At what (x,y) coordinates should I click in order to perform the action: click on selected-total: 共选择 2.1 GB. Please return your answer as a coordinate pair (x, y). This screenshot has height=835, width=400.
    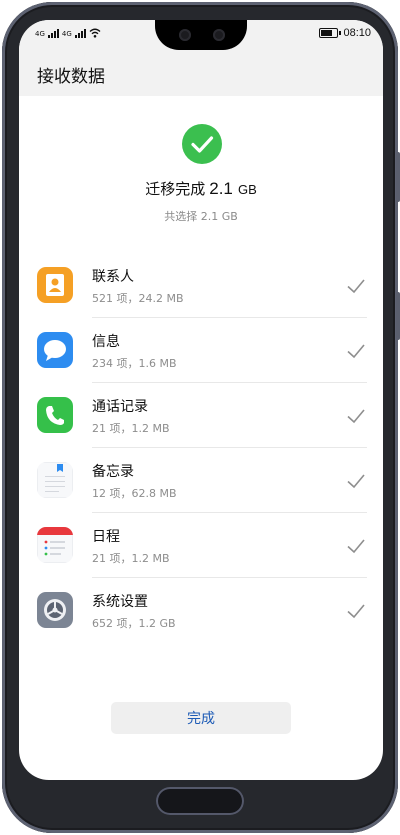
    Looking at the image, I should click on (201, 216).